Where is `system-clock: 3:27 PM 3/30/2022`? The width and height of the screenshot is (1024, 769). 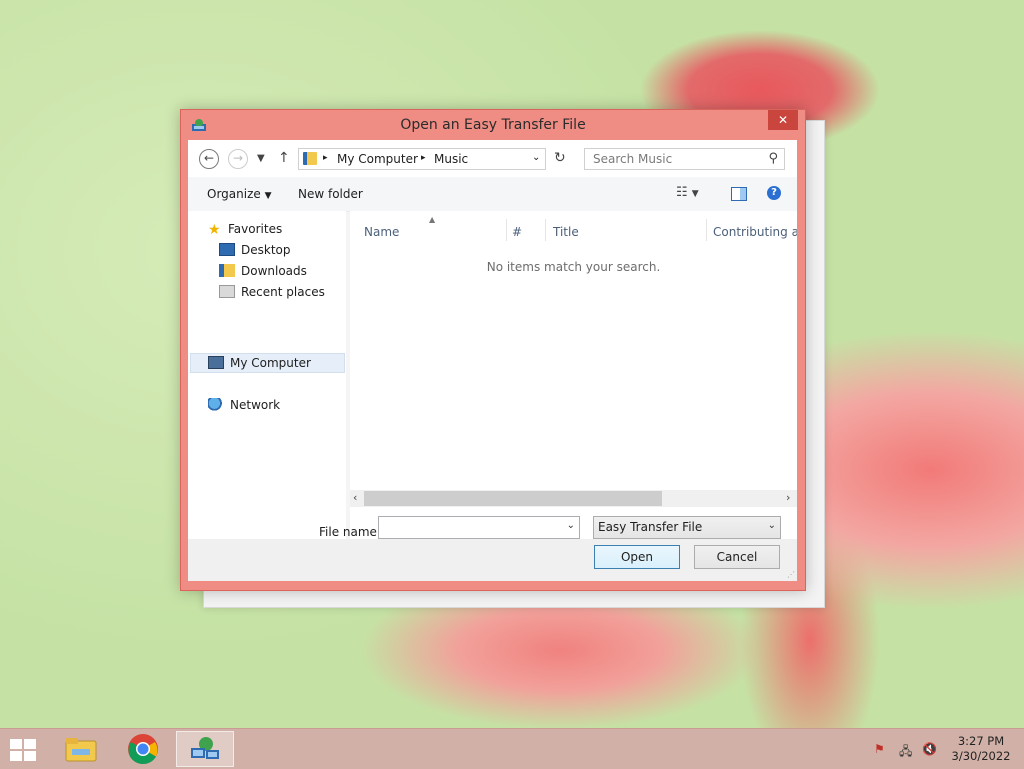
system-clock: 3:27 PM 3/30/2022 is located at coordinates (981, 749).